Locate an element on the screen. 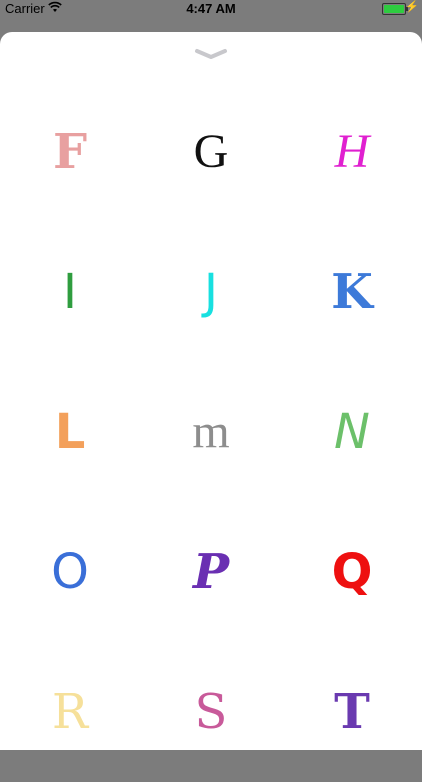 The width and height of the screenshot is (422, 782). letter-cell-i: I is located at coordinates (70, 292).